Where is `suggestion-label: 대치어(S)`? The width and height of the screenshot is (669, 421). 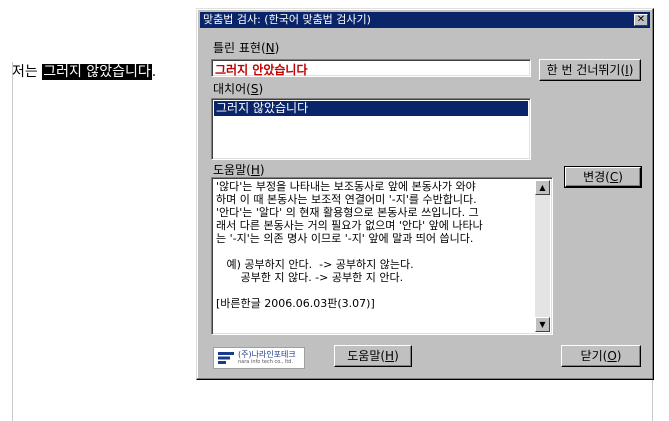 suggestion-label: 대치어(S) is located at coordinates (238, 89).